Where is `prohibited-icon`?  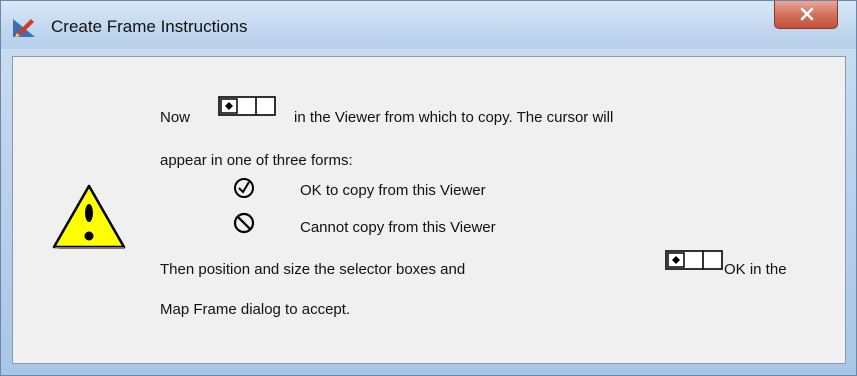
prohibited-icon is located at coordinates (244, 223).